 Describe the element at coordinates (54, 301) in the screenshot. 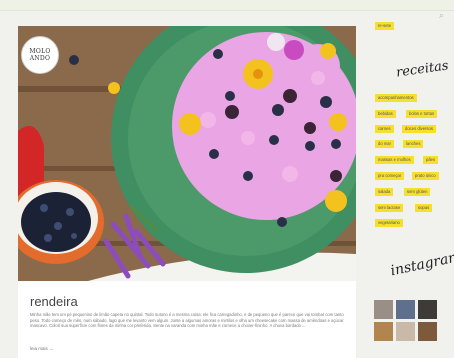

I see `post-title: rendeira` at that location.